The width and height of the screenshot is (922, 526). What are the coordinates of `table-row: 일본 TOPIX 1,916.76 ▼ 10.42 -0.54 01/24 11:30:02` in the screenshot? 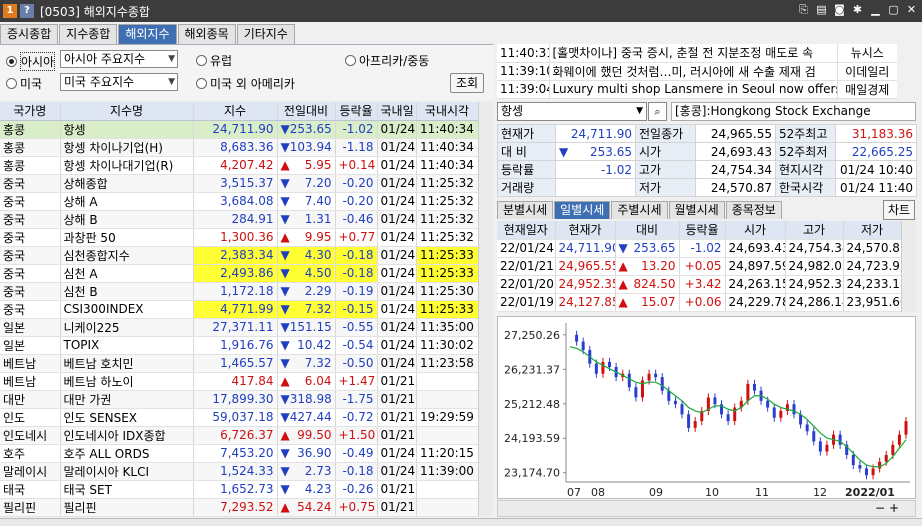 It's located at (239, 345).